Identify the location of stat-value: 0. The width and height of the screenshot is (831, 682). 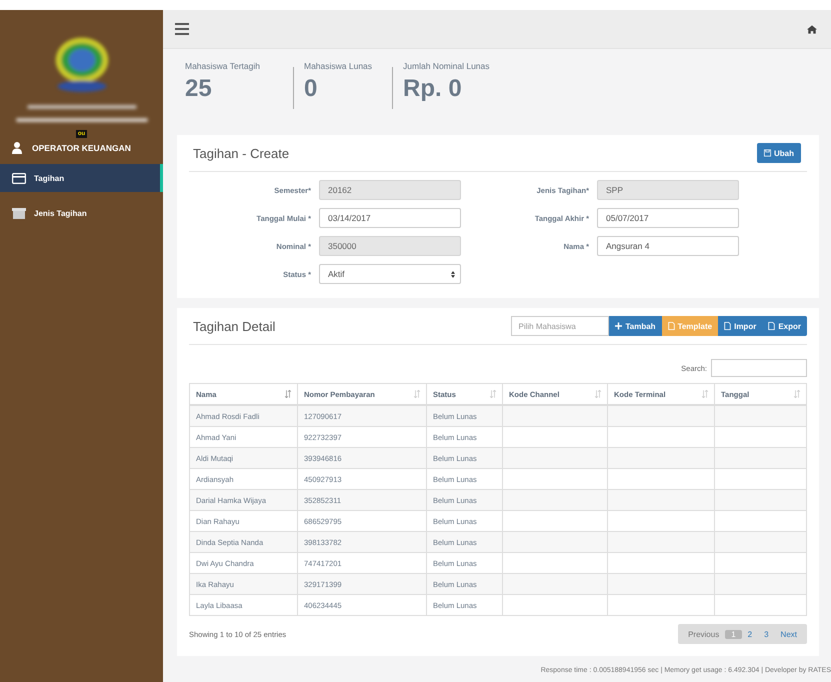
(311, 89).